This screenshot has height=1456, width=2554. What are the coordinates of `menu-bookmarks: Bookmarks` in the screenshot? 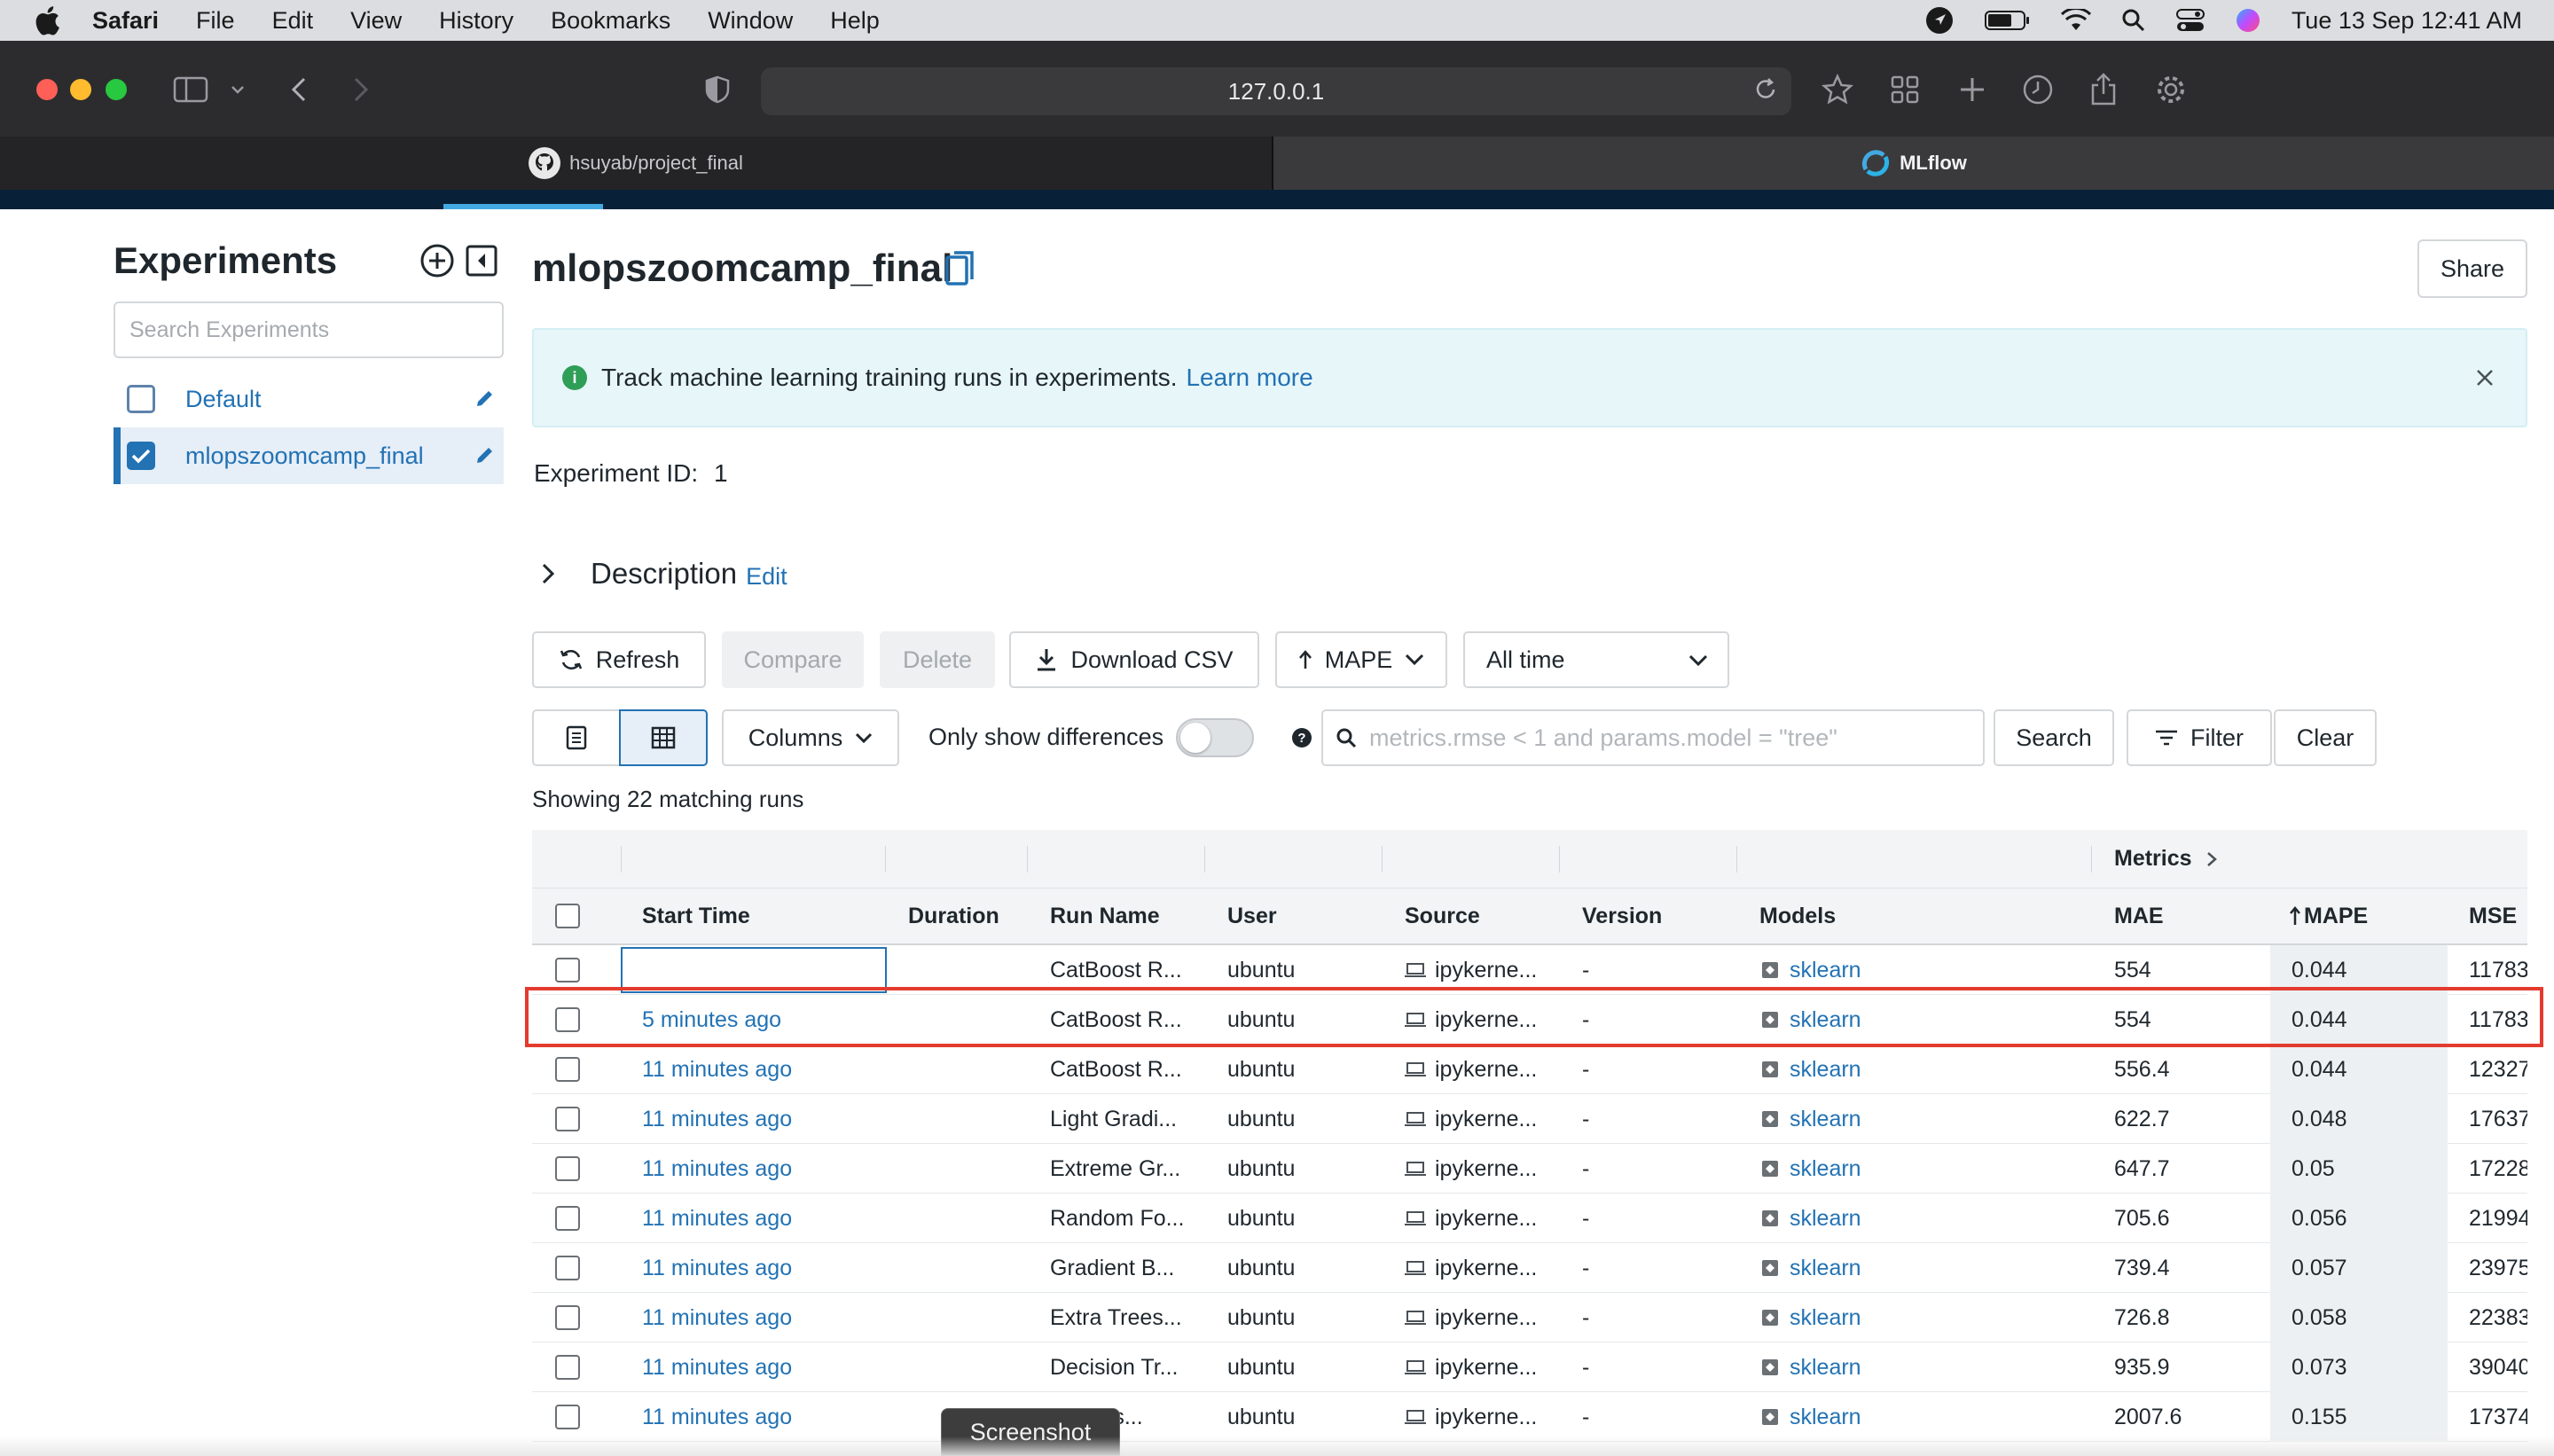 It's located at (610, 21).